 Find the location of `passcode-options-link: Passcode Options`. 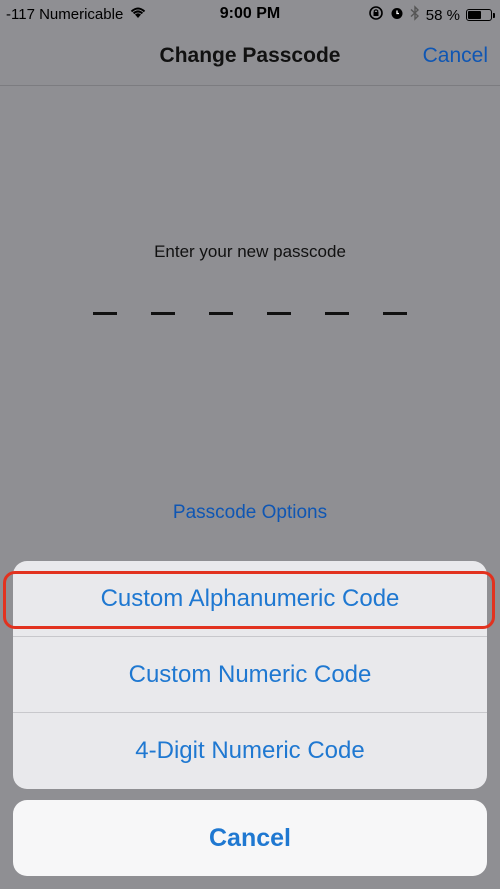

passcode-options-link: Passcode Options is located at coordinates (250, 513).